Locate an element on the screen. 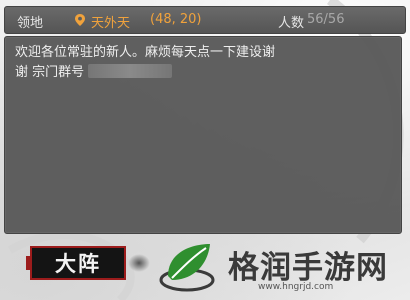  territory-label: 领地 is located at coordinates (30, 23).